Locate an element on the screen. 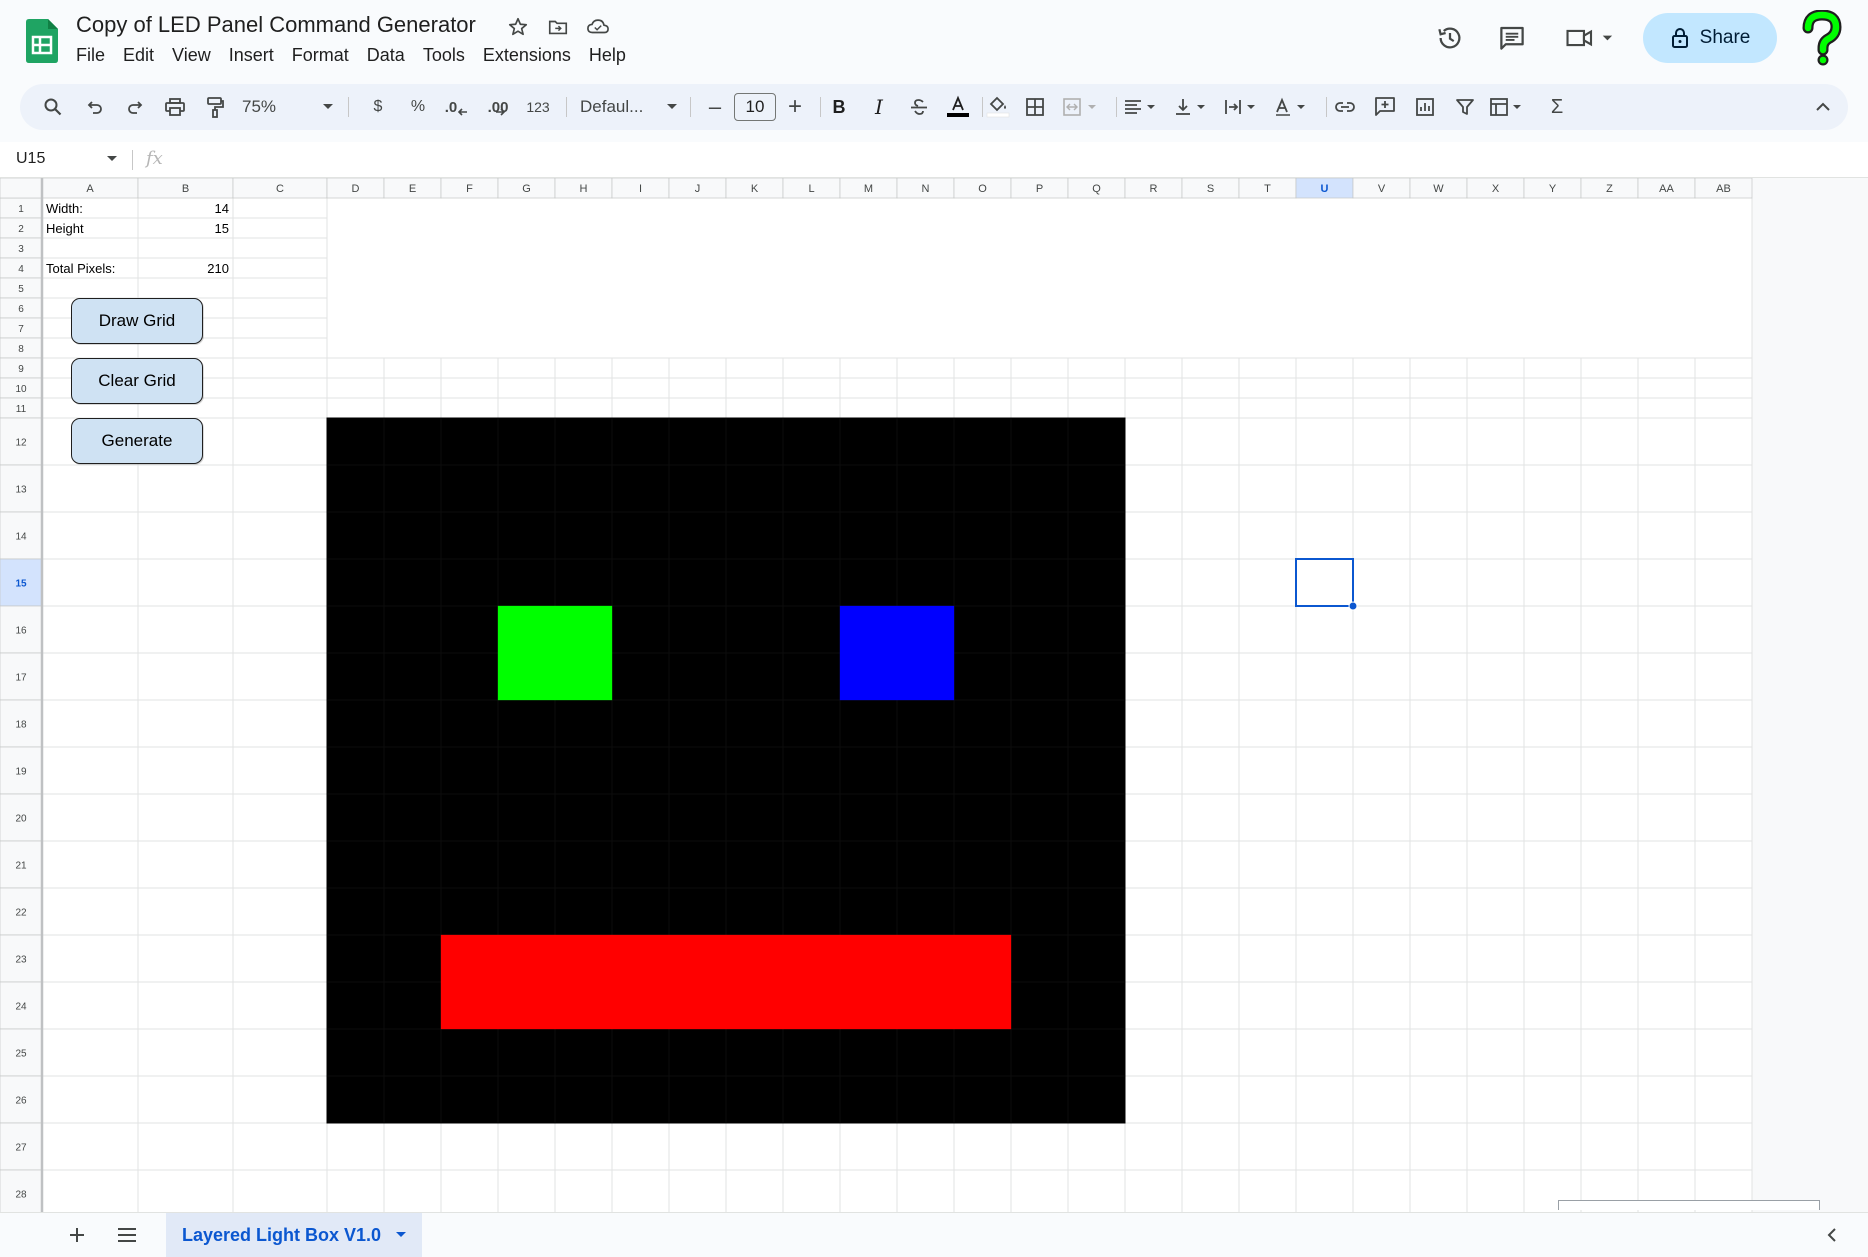 This screenshot has height=1257, width=1868. bold-button: B is located at coordinates (839, 107).